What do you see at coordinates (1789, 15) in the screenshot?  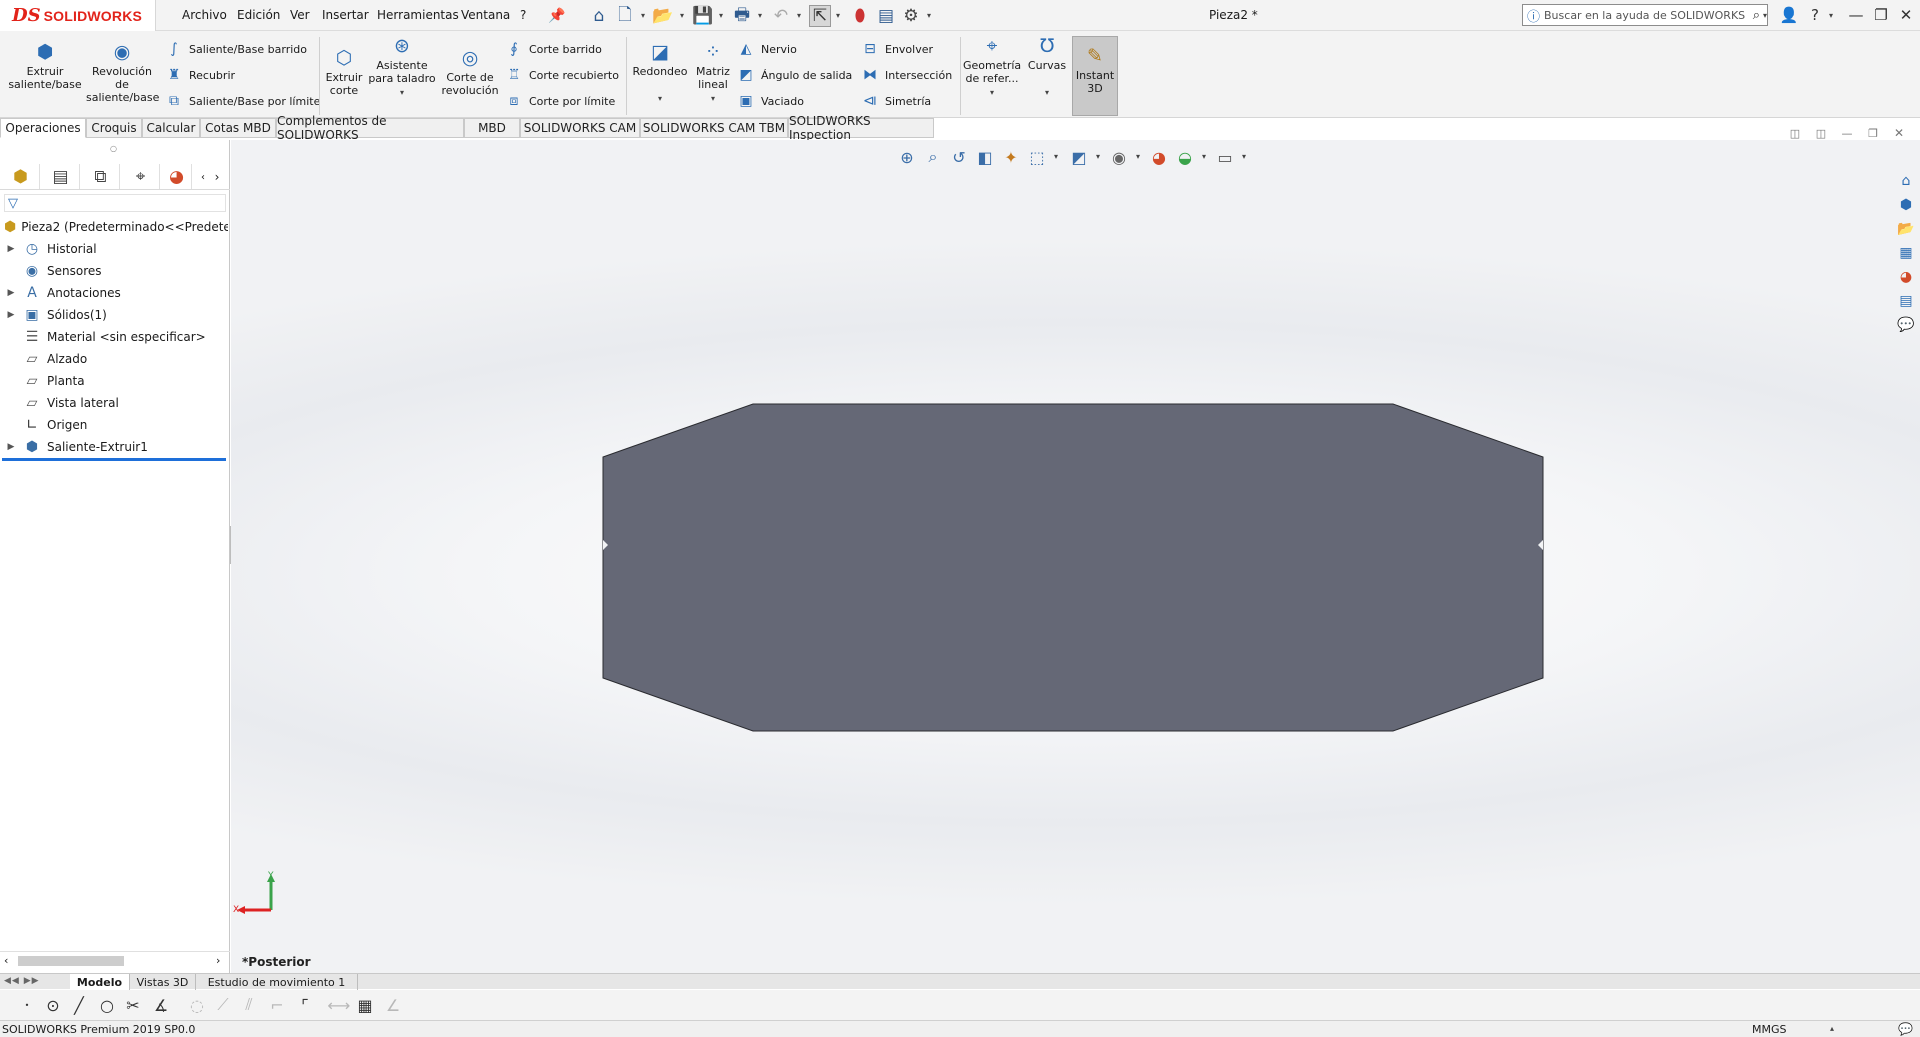 I see `user-icon: 👤` at bounding box center [1789, 15].